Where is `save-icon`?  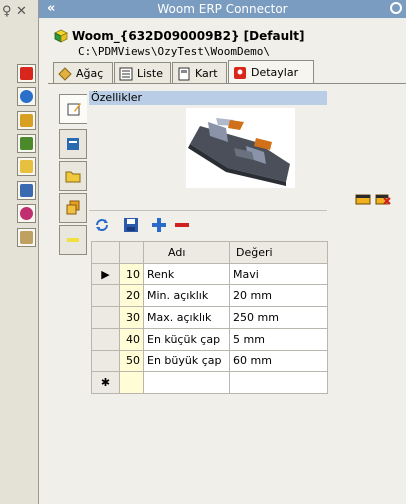 save-icon is located at coordinates (131, 225).